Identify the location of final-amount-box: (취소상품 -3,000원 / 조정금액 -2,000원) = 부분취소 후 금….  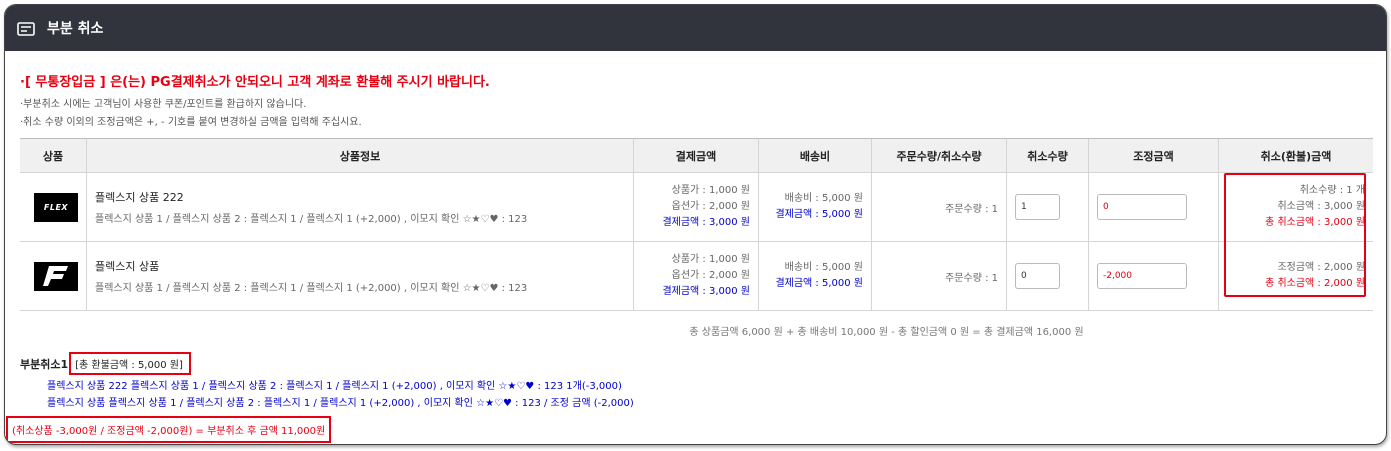
(169, 429).